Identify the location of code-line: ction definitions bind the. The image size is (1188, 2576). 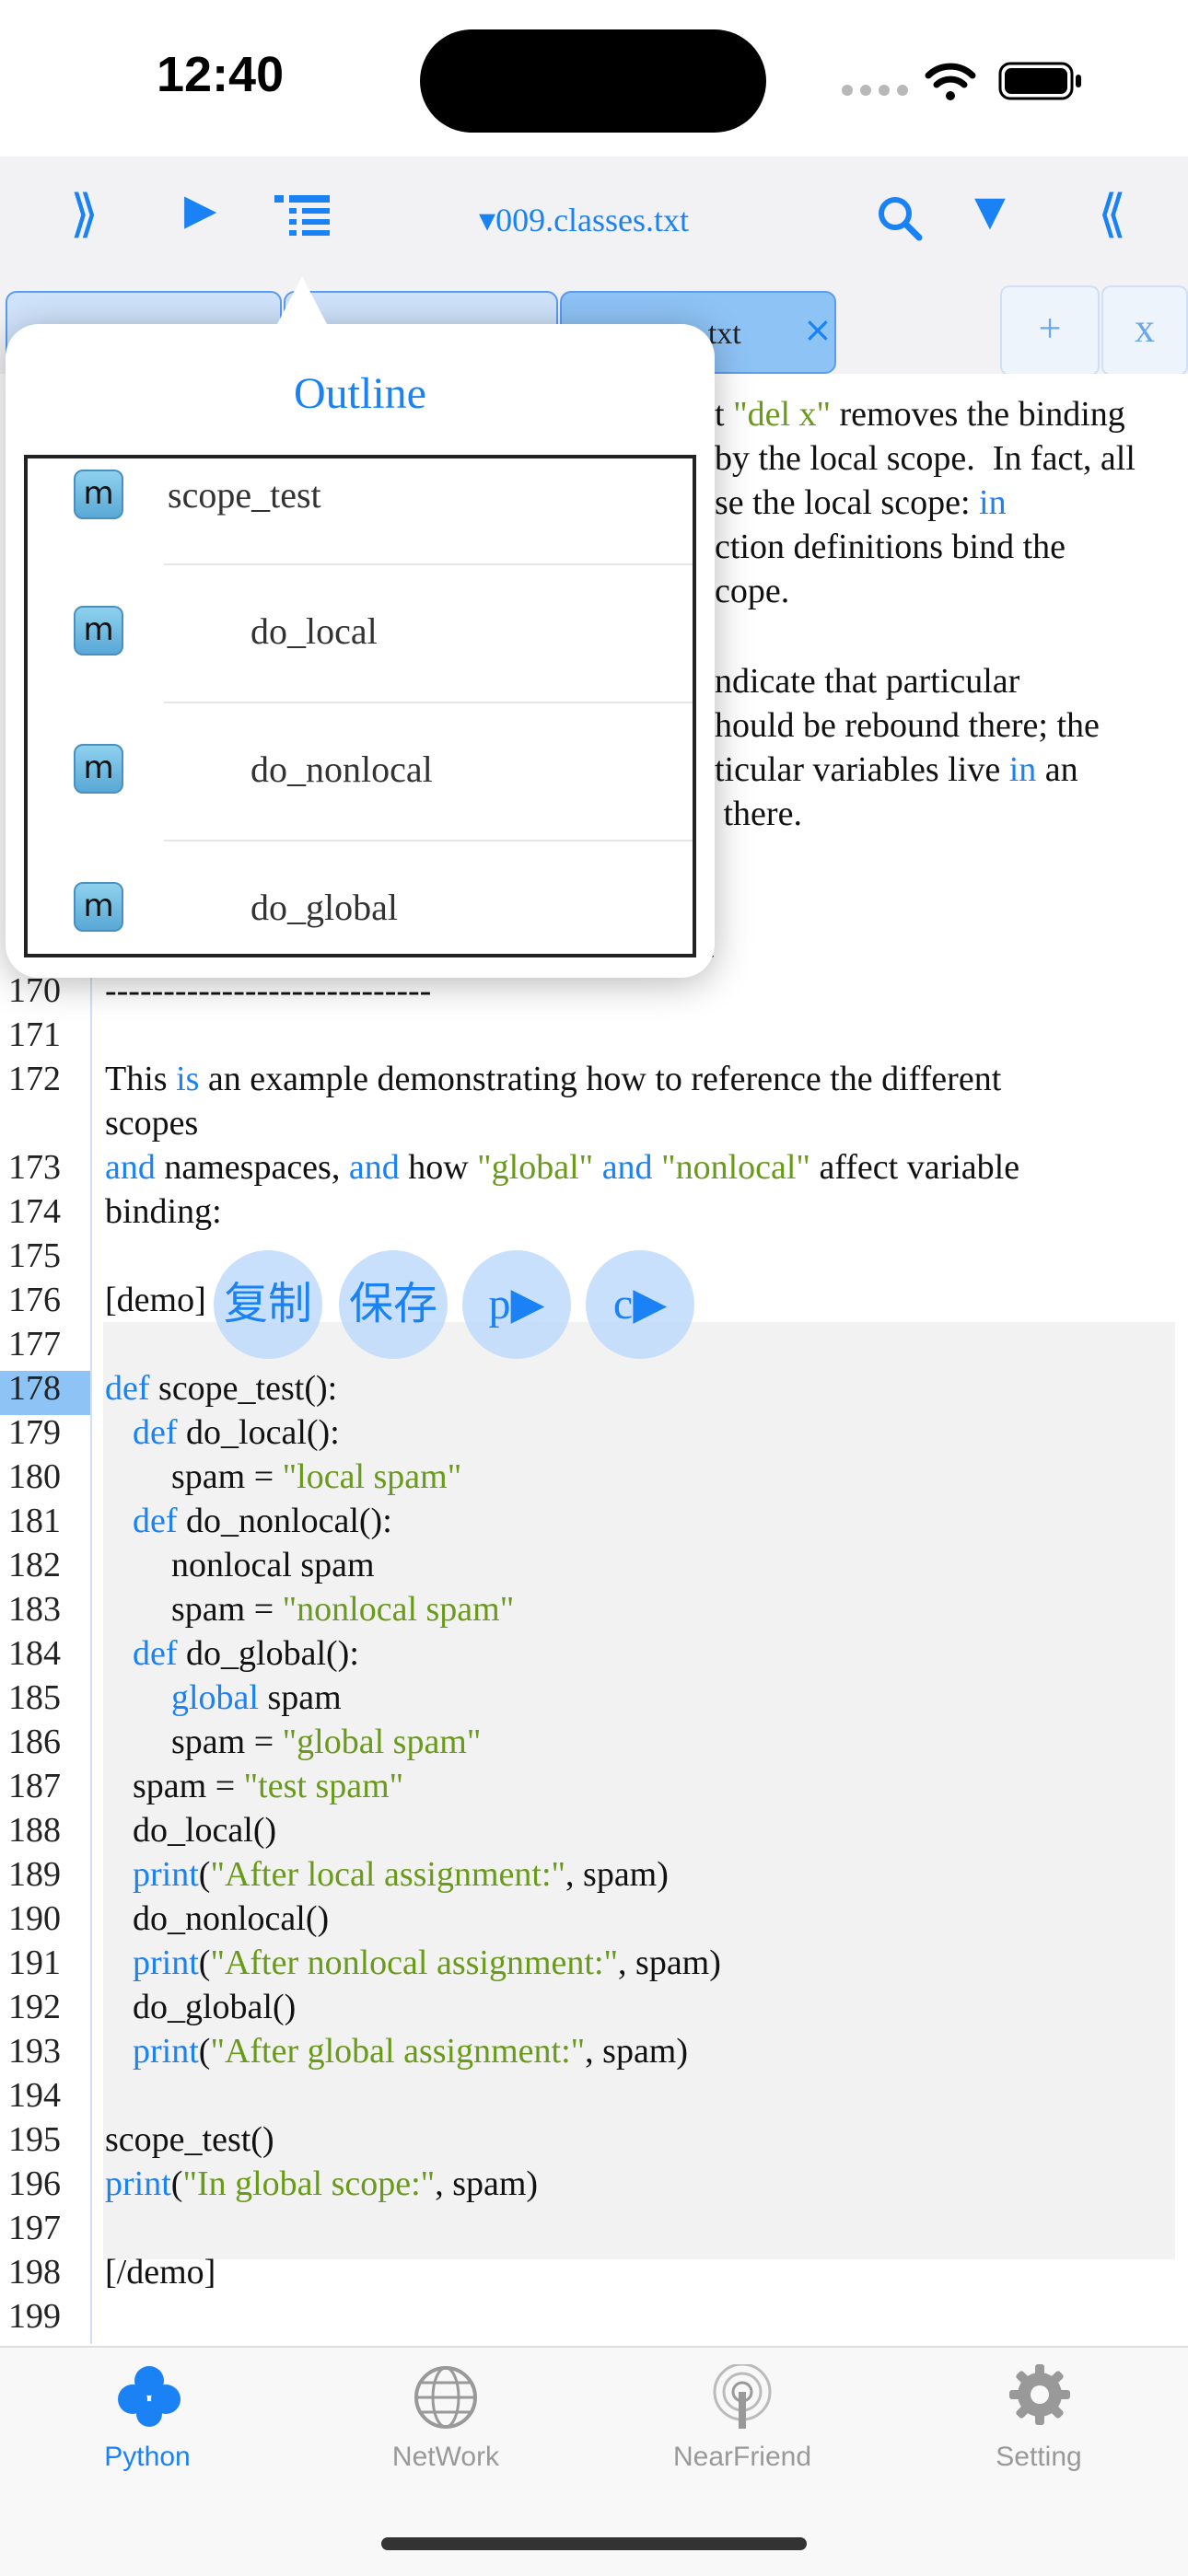
(890, 547).